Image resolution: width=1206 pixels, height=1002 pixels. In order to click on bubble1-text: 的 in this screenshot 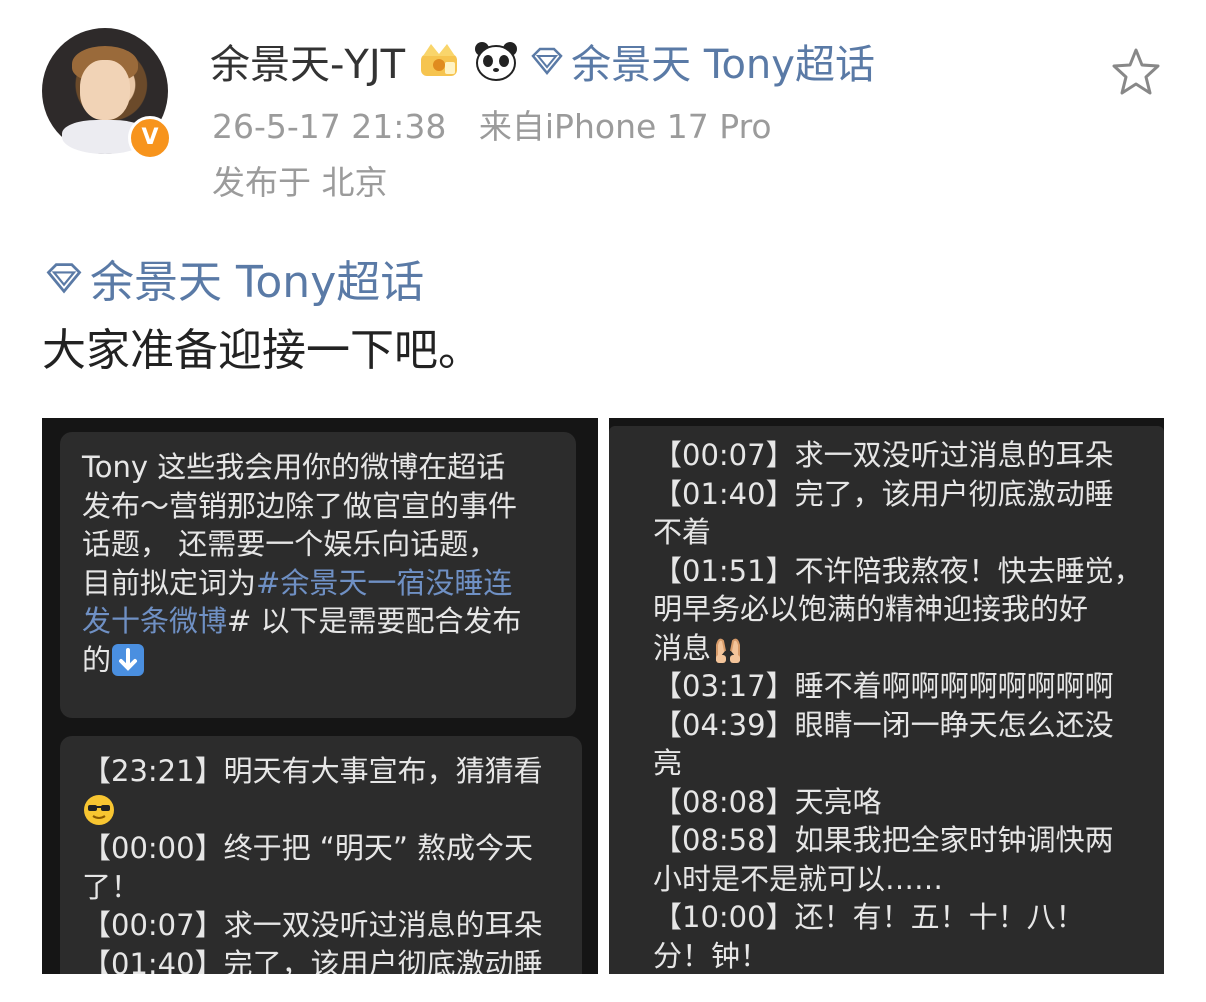, I will do `click(97, 659)`.